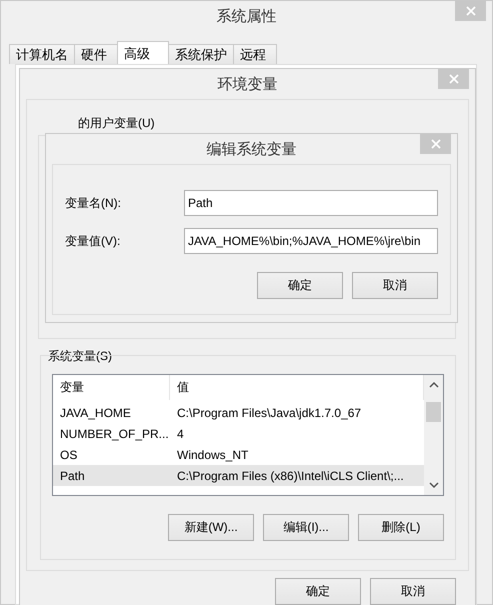  I want to click on tab: 高级, so click(143, 52).